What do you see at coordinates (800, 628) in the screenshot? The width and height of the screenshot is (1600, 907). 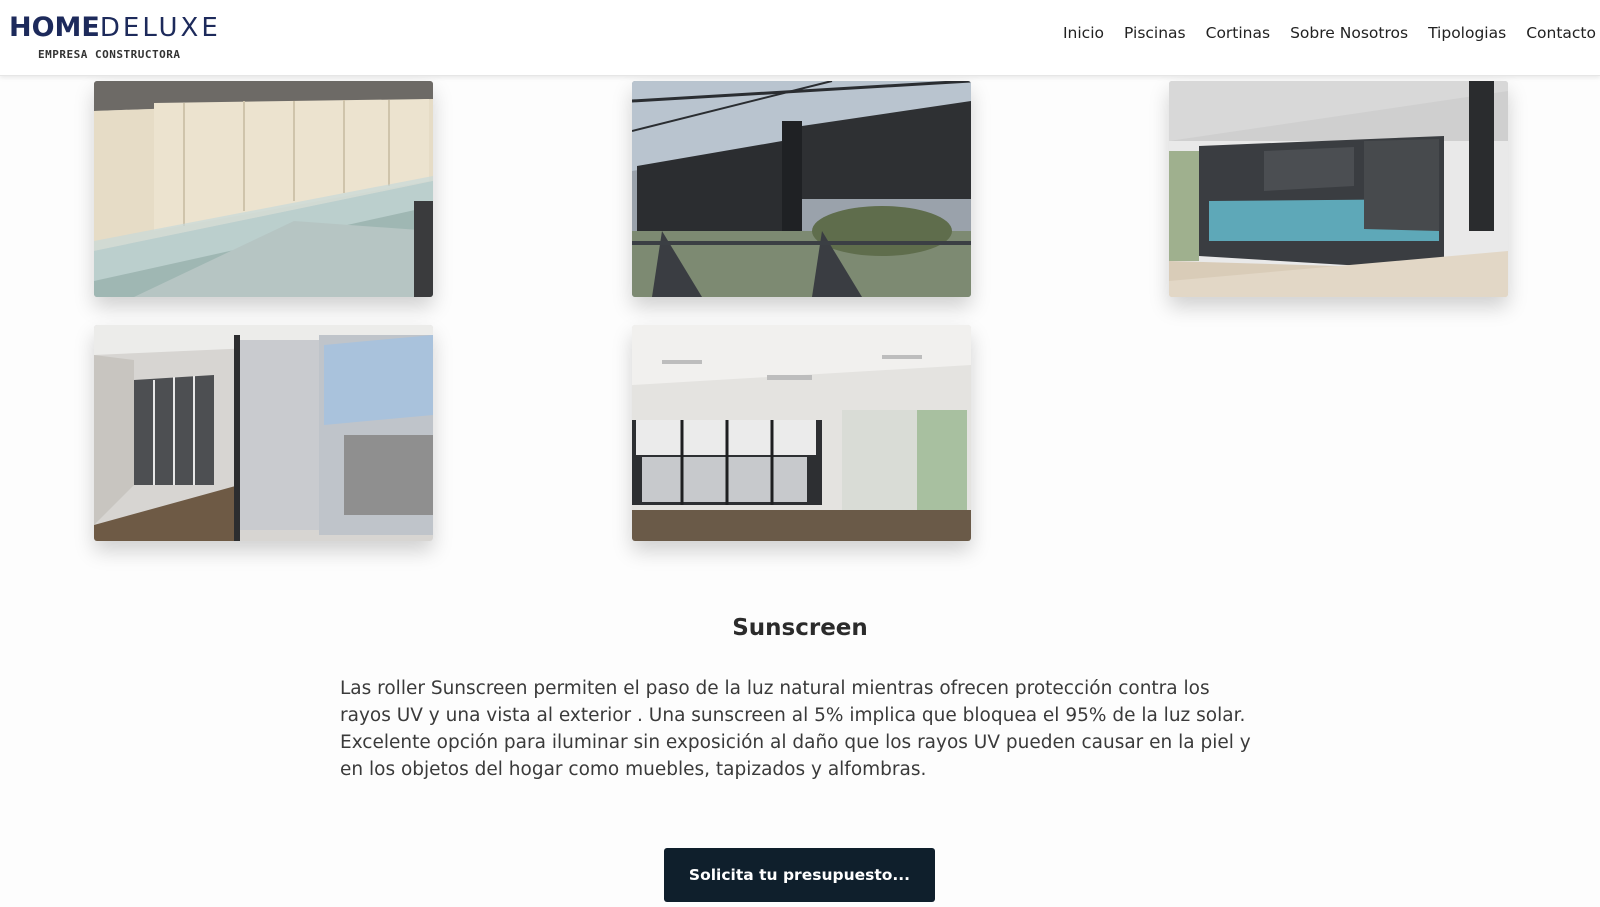 I see `section-title: Sunscreen` at bounding box center [800, 628].